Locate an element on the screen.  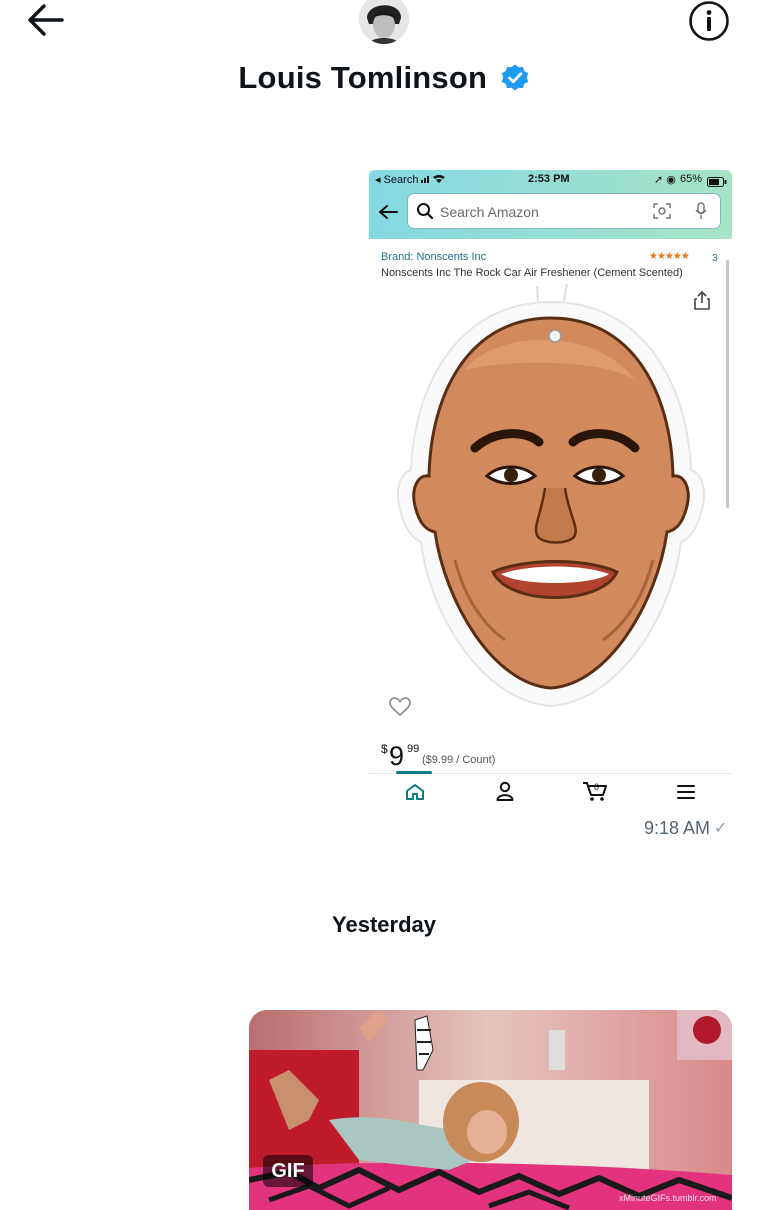
price-per-unit: ($9.99 / Count) is located at coordinates (459, 760).